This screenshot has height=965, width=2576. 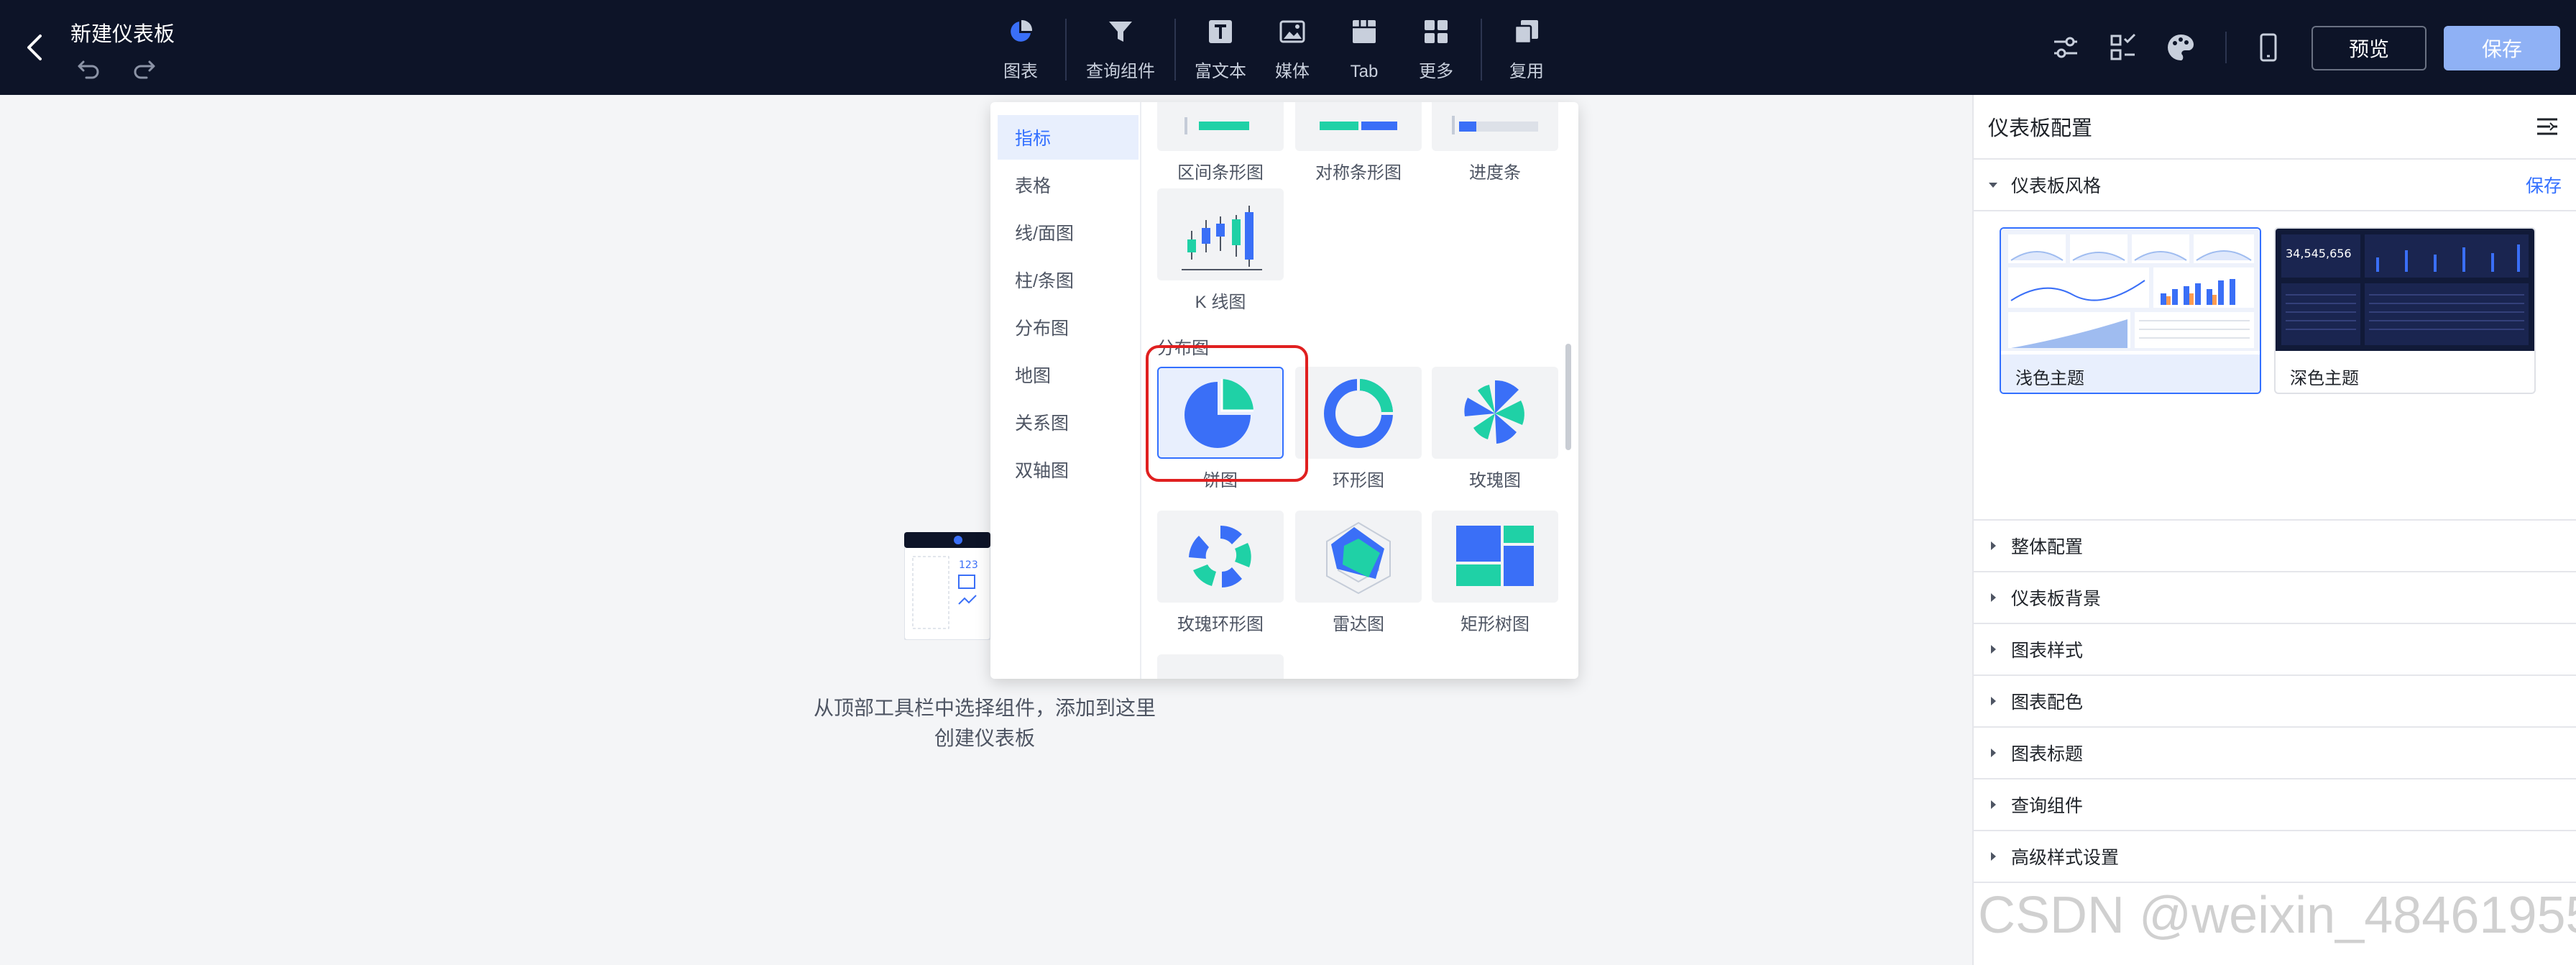 I want to click on rose-donut-chart-icon, so click(x=1220, y=556).